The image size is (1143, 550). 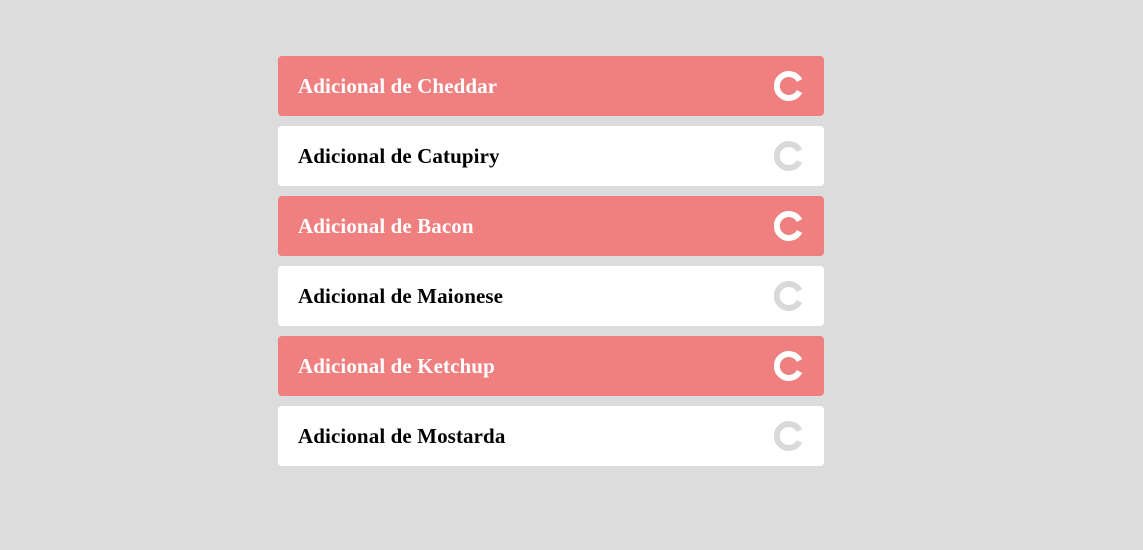 I want to click on addon-item-bacon: Adicional de Bacon, so click(x=551, y=226).